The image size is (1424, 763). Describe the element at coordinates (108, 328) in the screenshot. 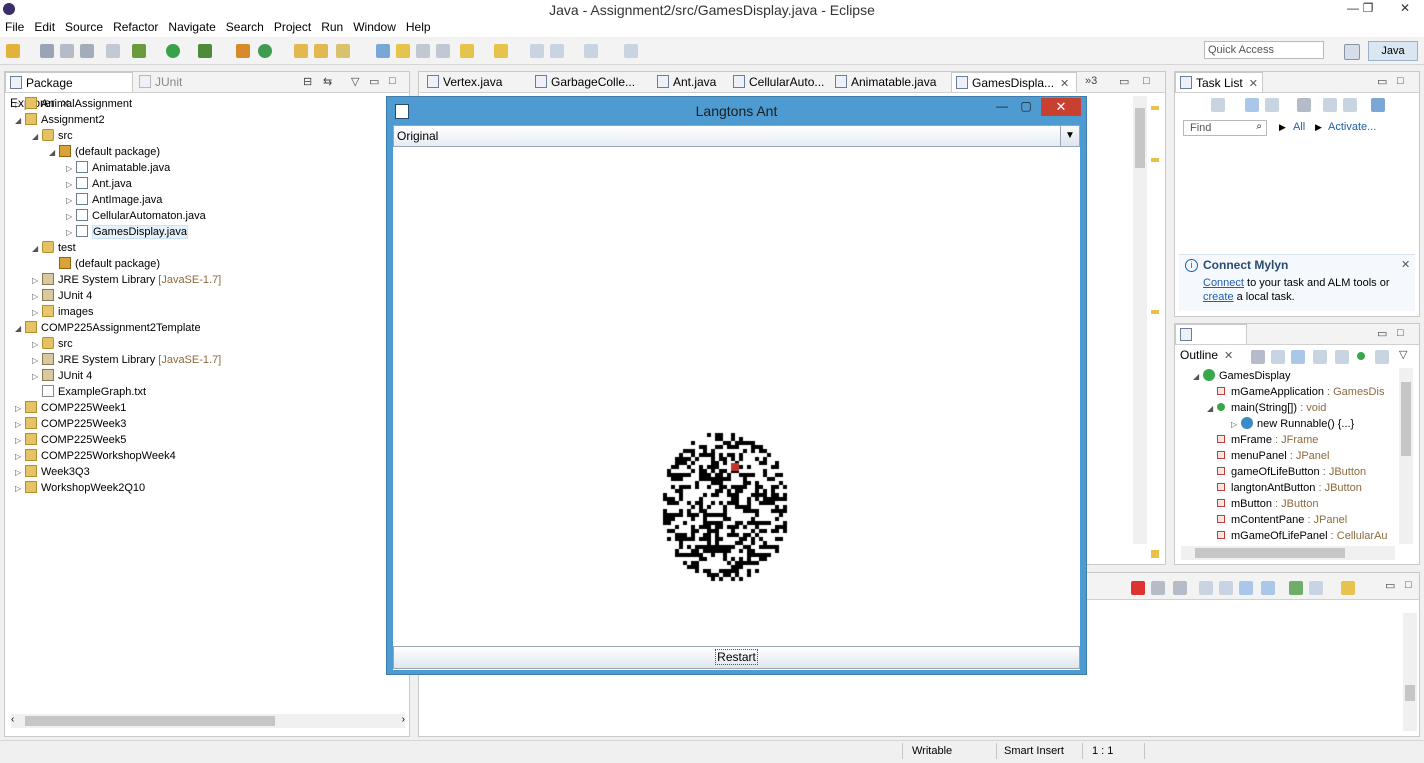

I see `tree-item: ◢ COMP225Assignment2Template` at that location.